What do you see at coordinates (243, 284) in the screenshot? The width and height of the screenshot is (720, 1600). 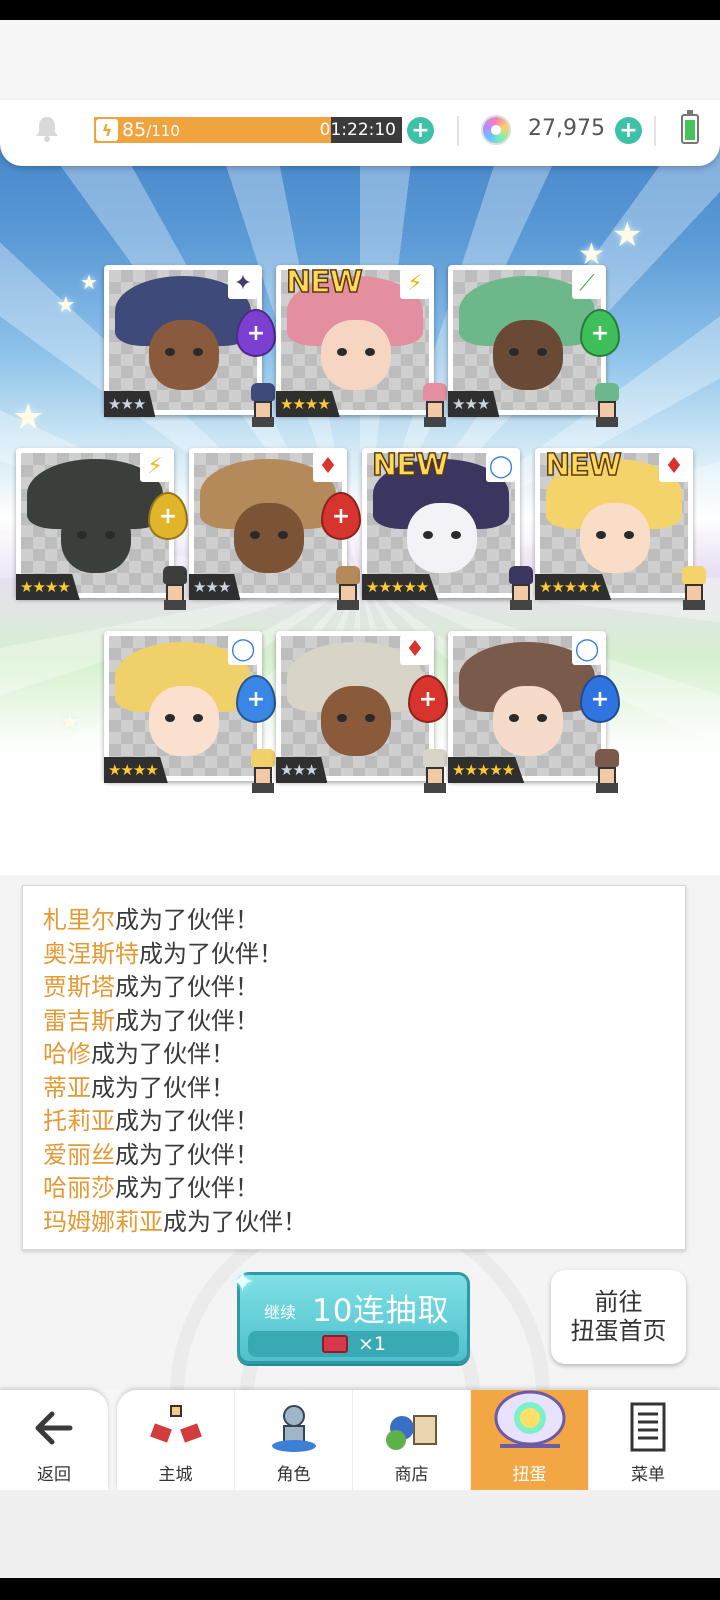 I see `dark-element-icon: ✦` at bounding box center [243, 284].